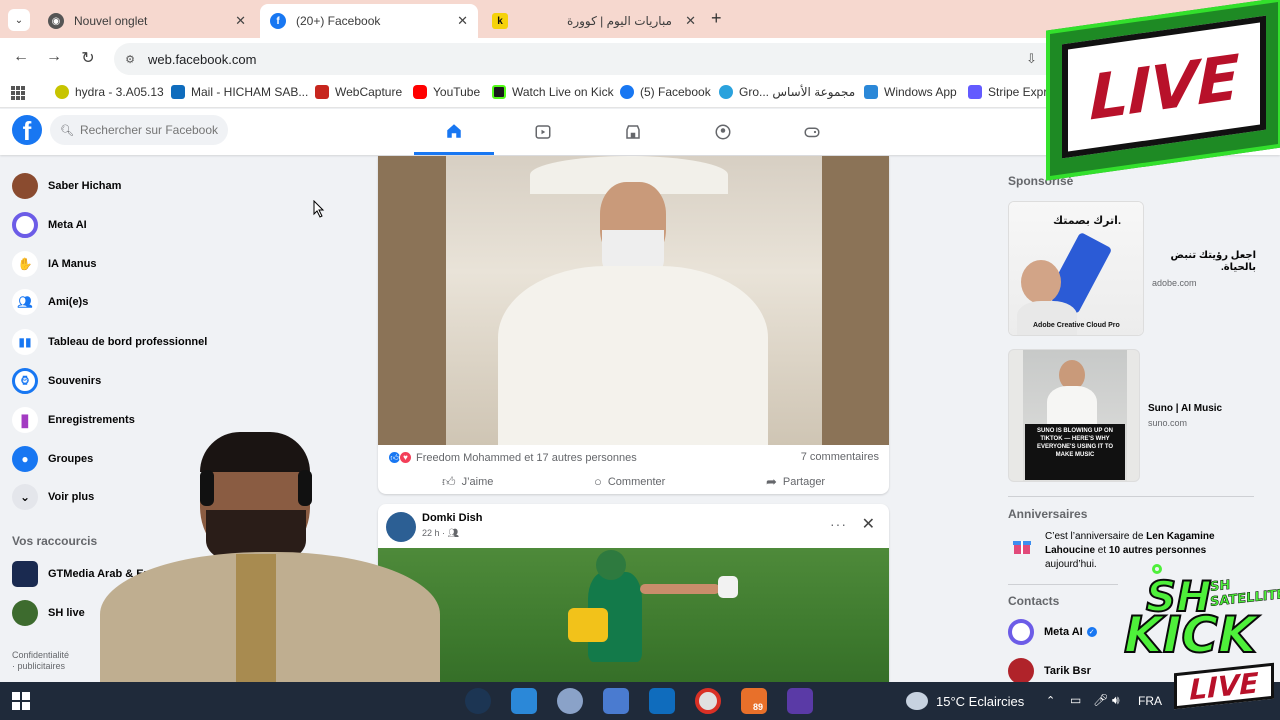 This screenshot has width=1280, height=720. Describe the element at coordinates (840, 457) in the screenshot. I see `comments-count: 7 commentaires` at that location.